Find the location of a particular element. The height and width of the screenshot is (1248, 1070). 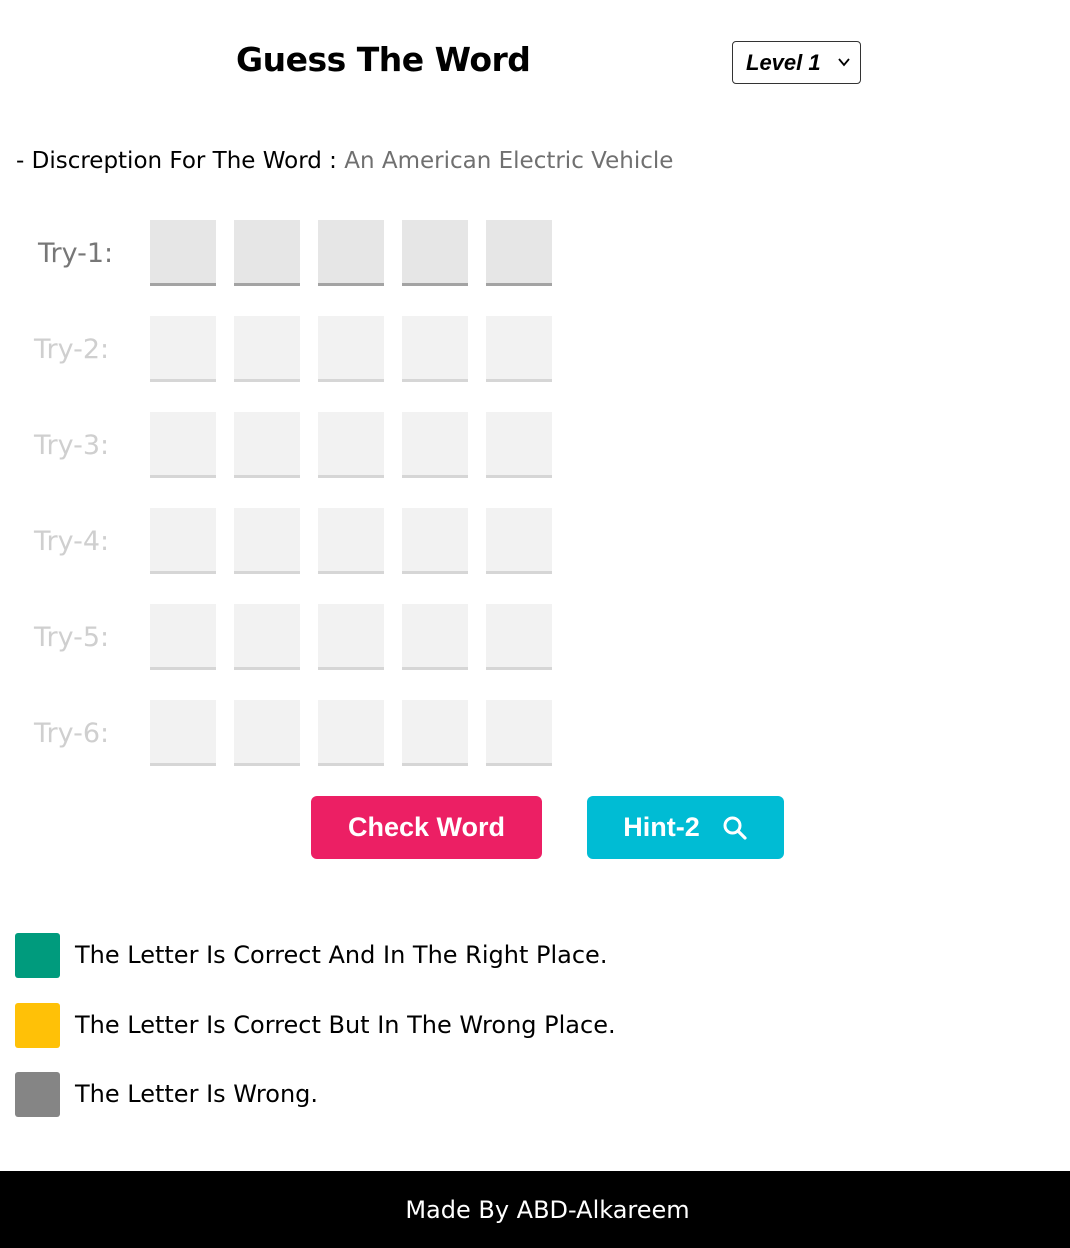

try-row: Try-4: is located at coordinates (300, 541).